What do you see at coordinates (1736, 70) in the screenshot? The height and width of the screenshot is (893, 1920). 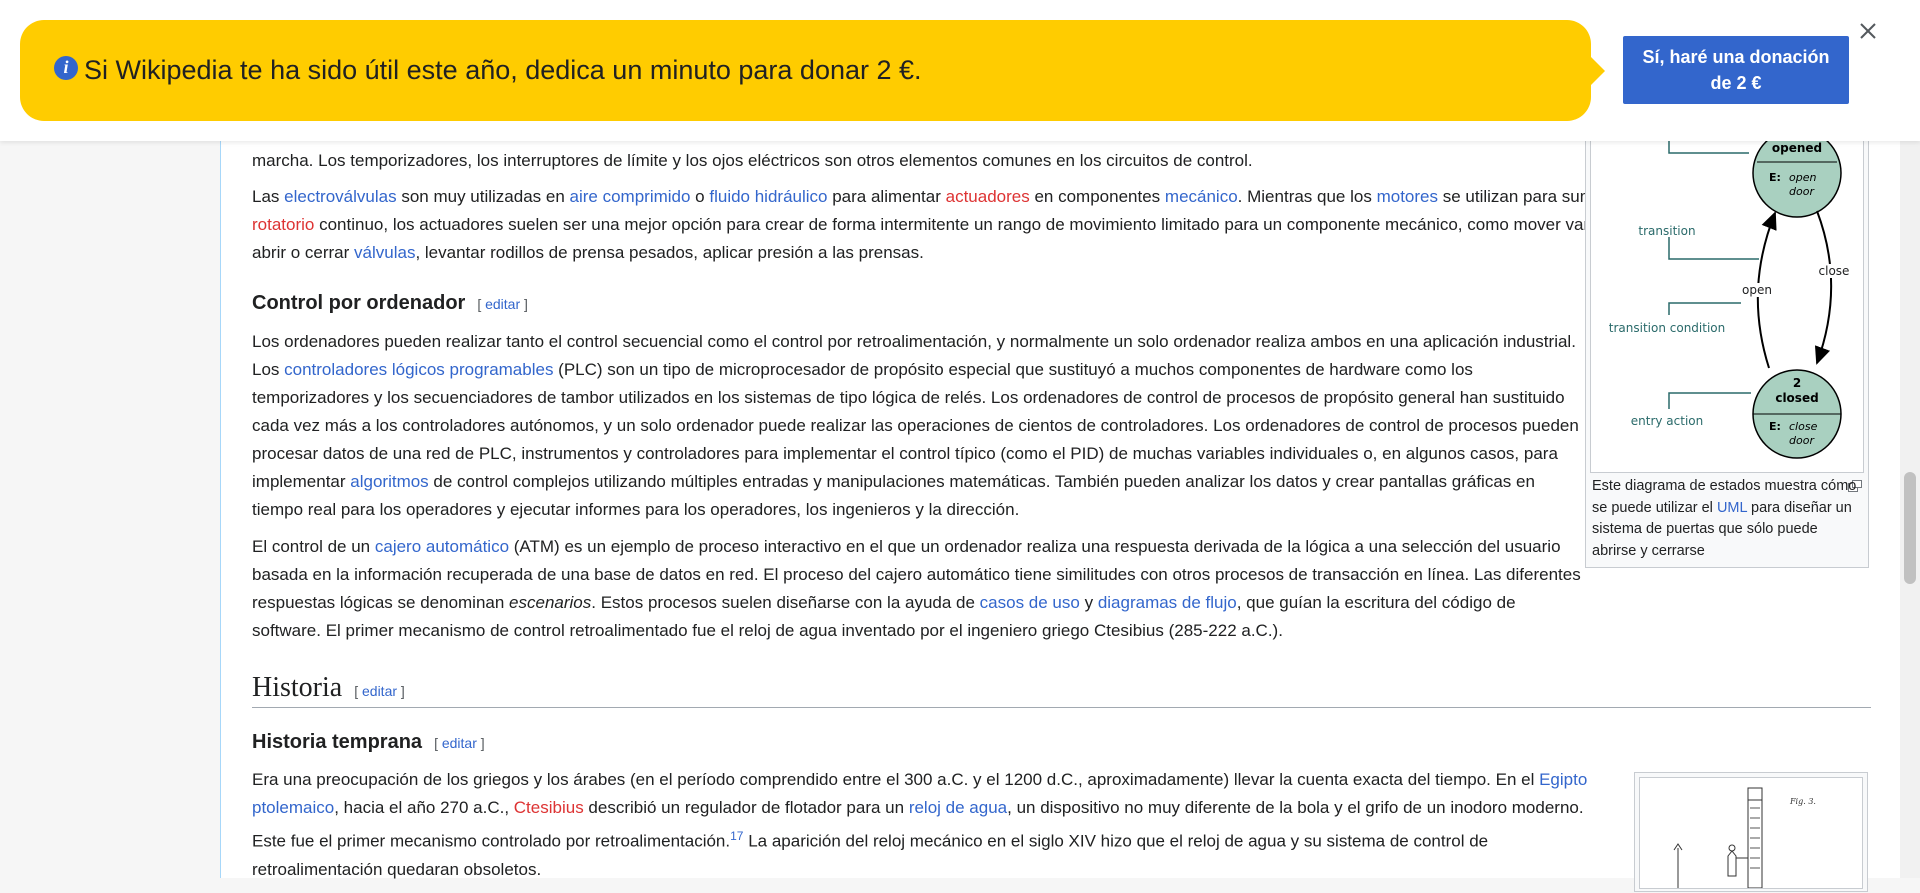 I see `donate-button: Sí, haré una donación de 2 €` at bounding box center [1736, 70].